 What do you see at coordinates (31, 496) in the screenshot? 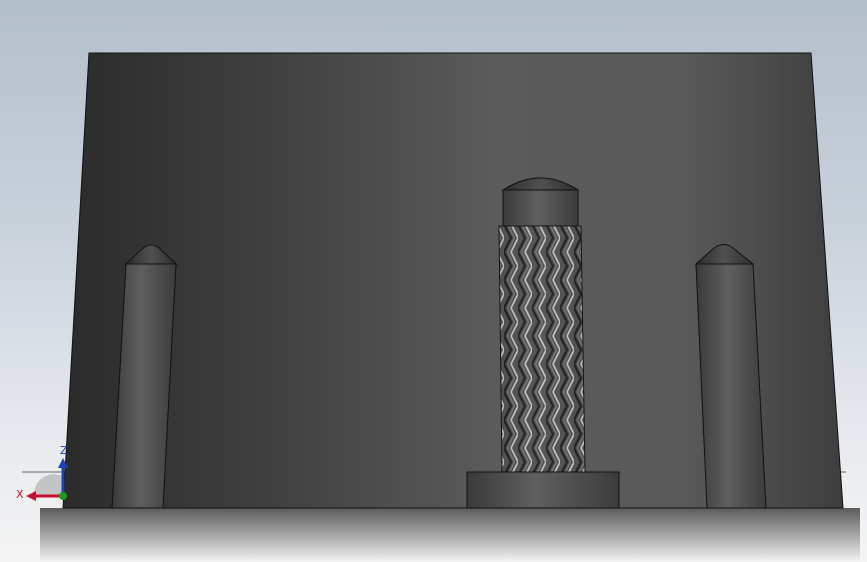
I see `x-arrow-head` at bounding box center [31, 496].